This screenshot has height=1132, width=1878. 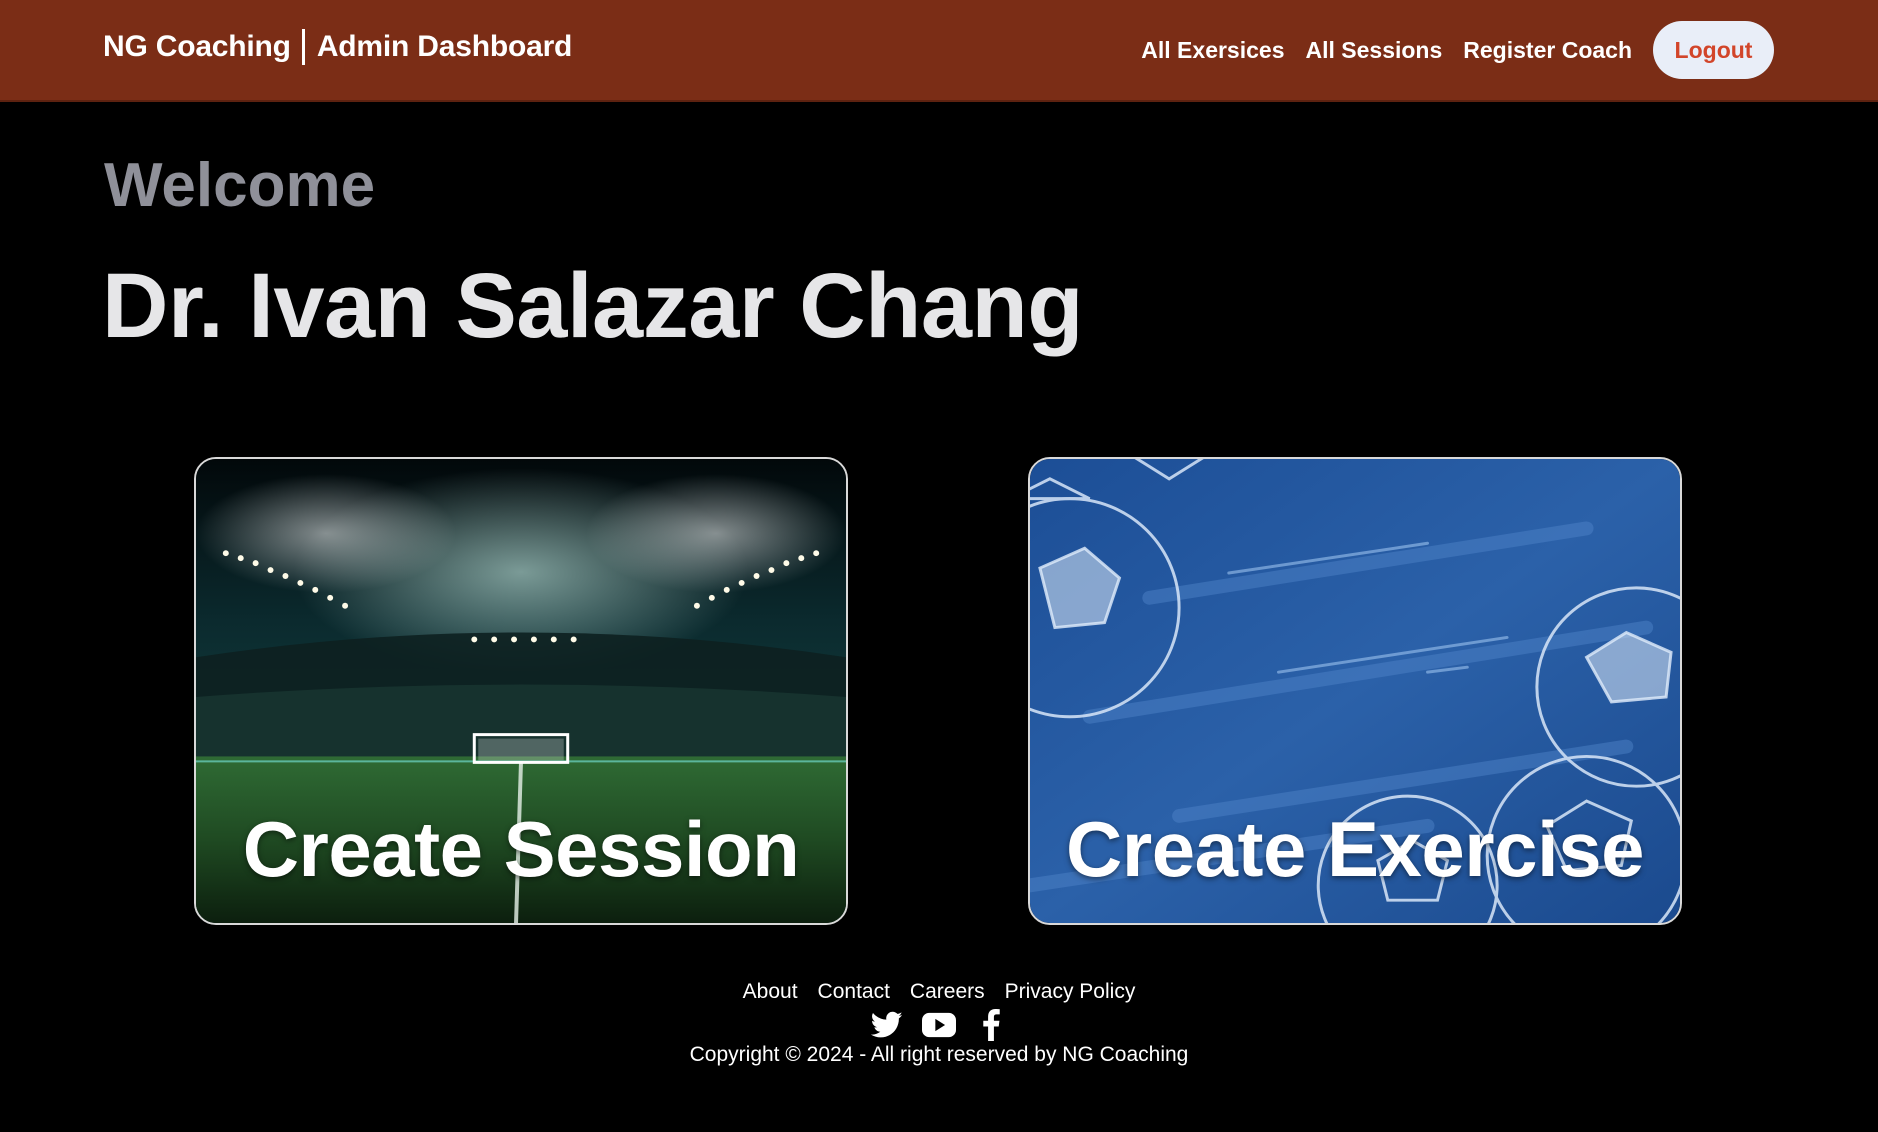 What do you see at coordinates (1374, 50) in the screenshot?
I see `nav-all-sessions: All Sessions` at bounding box center [1374, 50].